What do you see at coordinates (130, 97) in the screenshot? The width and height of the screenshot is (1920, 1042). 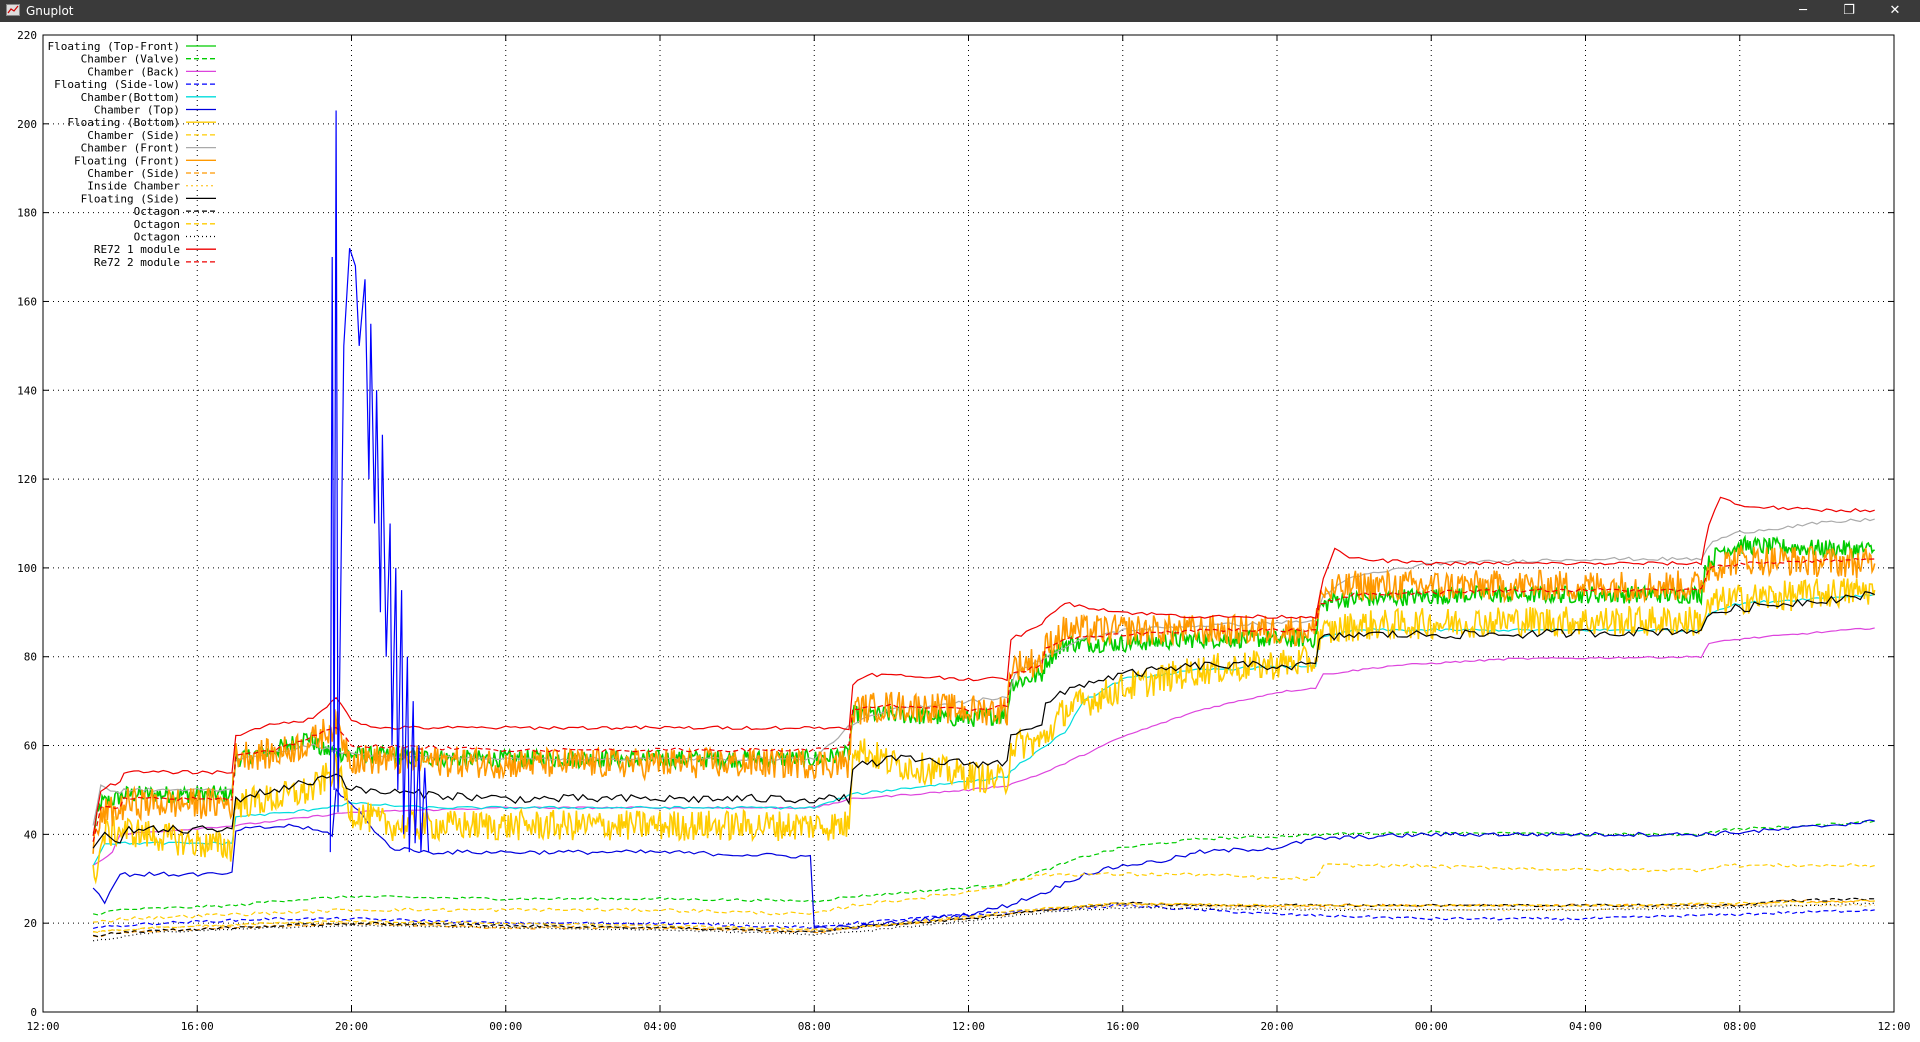 I see `legend-entry-label: Chamber(Bottom)` at bounding box center [130, 97].